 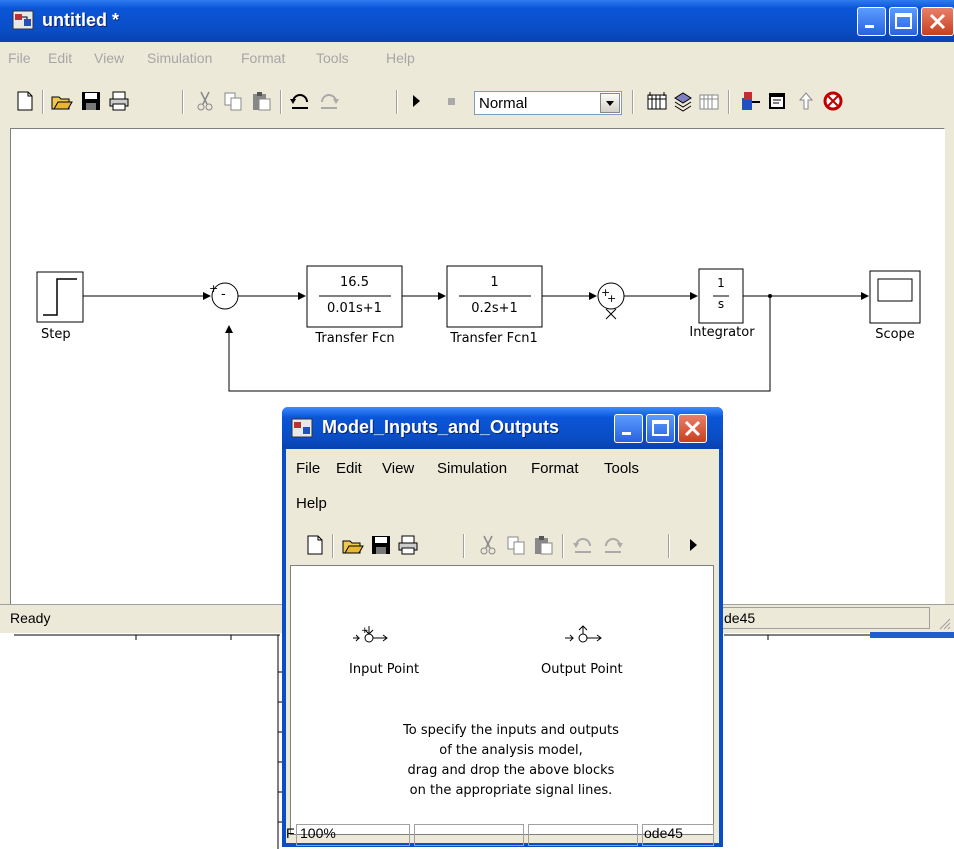 I want to click on child-close-button, so click(x=692, y=428).